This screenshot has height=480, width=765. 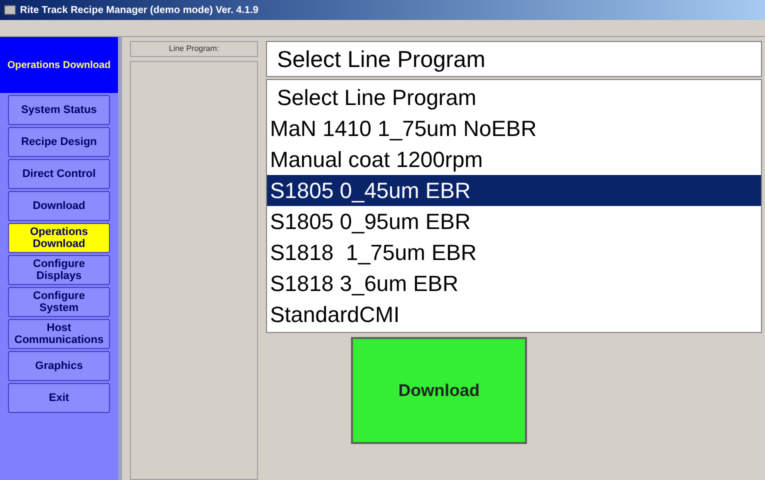 What do you see at coordinates (514, 314) in the screenshot?
I see `dropdown-option: StandardCMI` at bounding box center [514, 314].